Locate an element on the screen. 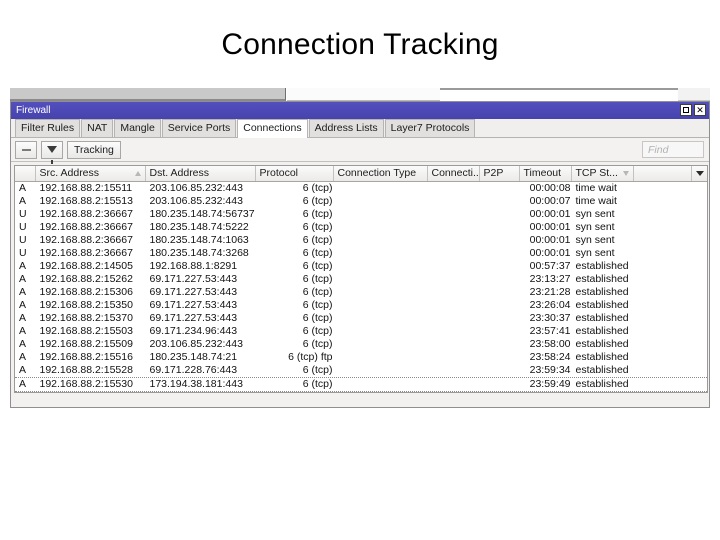  tab-label: NAT is located at coordinates (97, 127).